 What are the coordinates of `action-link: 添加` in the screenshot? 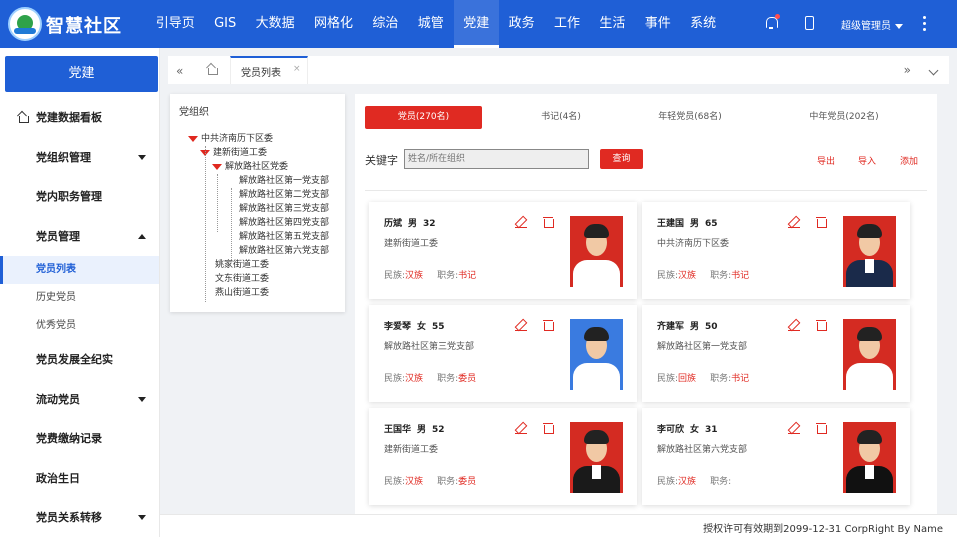 It's located at (909, 160).